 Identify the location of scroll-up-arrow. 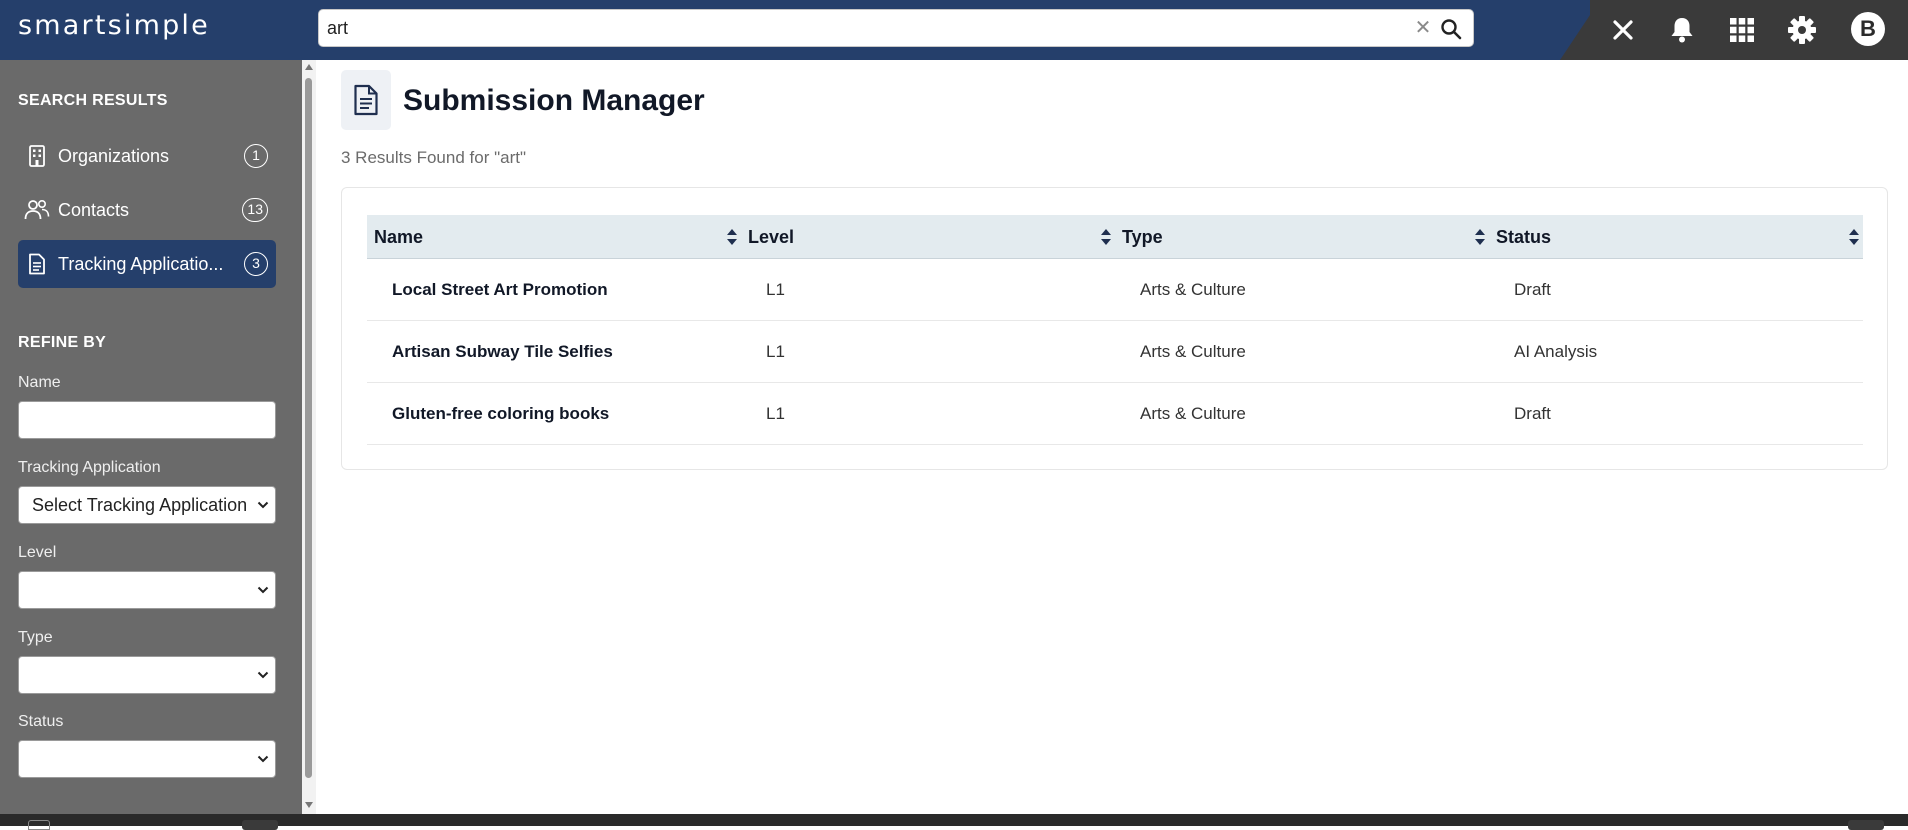
(309, 67).